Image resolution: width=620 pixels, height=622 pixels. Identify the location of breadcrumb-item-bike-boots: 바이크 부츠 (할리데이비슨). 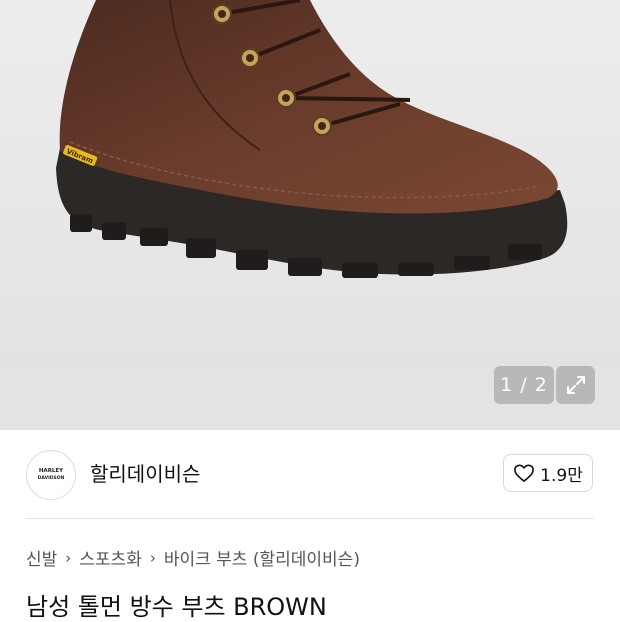
(262, 557).